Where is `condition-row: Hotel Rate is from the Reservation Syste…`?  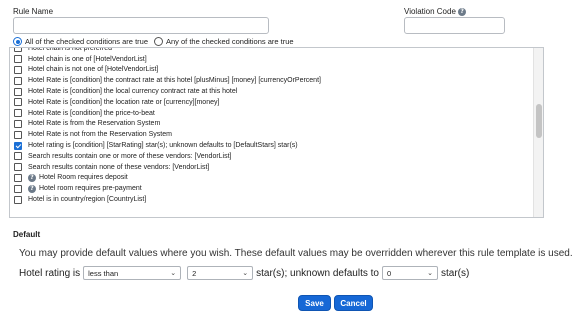
condition-row: Hotel Rate is from the Reservation Syste… is located at coordinates (271, 124).